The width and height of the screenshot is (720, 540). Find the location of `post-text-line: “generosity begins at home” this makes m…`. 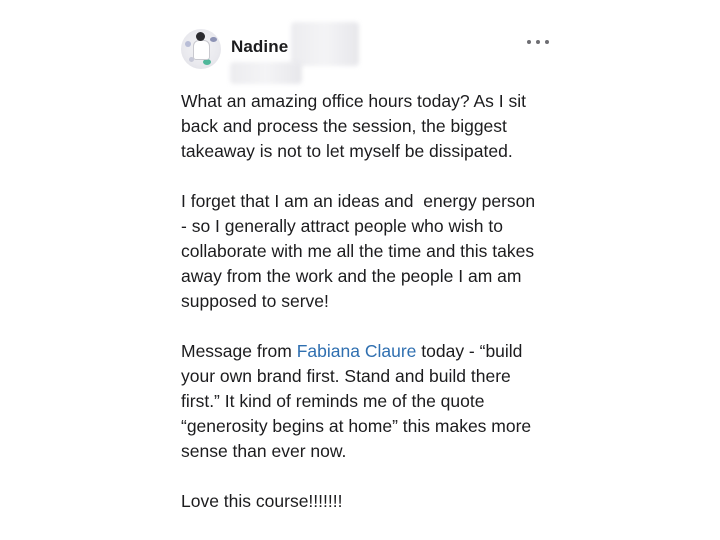

post-text-line: “generosity begins at home” this makes m… is located at coordinates (356, 426).